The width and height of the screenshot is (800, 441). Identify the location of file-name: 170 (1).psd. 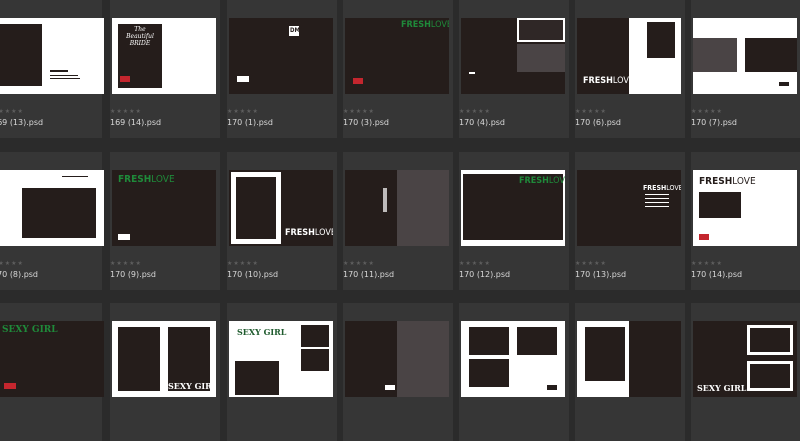
(250, 122).